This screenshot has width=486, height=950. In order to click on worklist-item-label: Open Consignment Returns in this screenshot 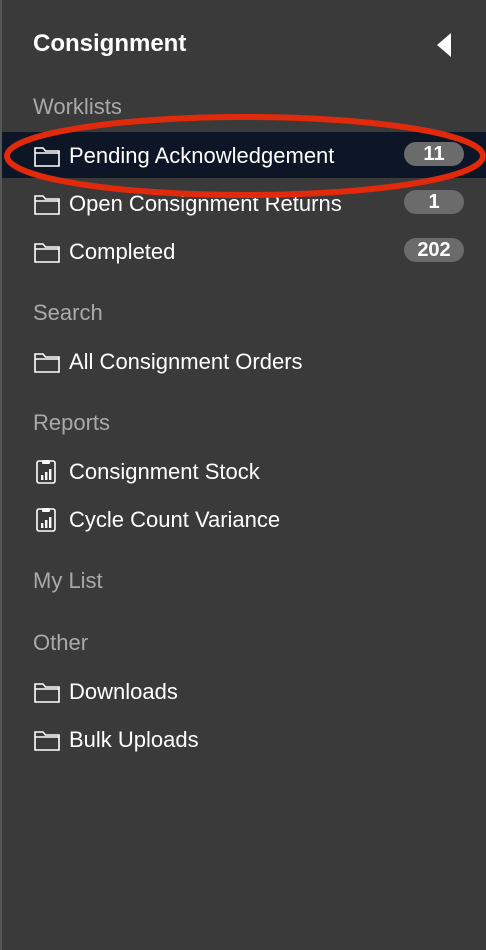, I will do `click(205, 203)`.